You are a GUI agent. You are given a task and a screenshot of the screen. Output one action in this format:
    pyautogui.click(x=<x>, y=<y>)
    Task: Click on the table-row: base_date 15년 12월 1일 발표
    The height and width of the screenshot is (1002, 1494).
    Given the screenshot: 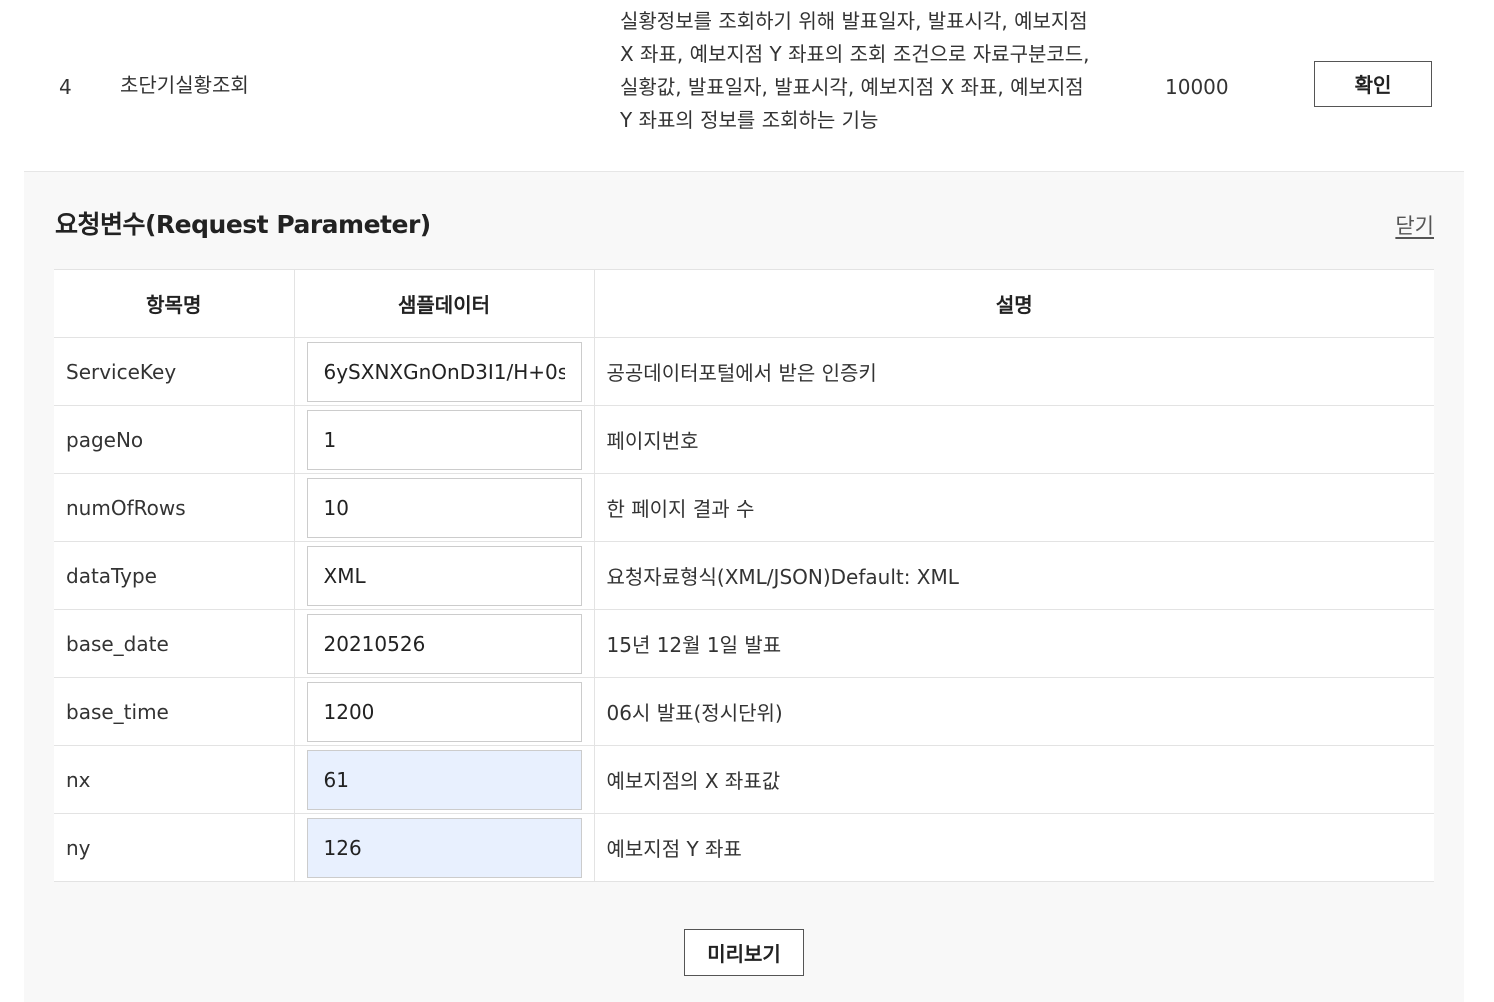 What is the action you would take?
    pyautogui.click(x=744, y=643)
    